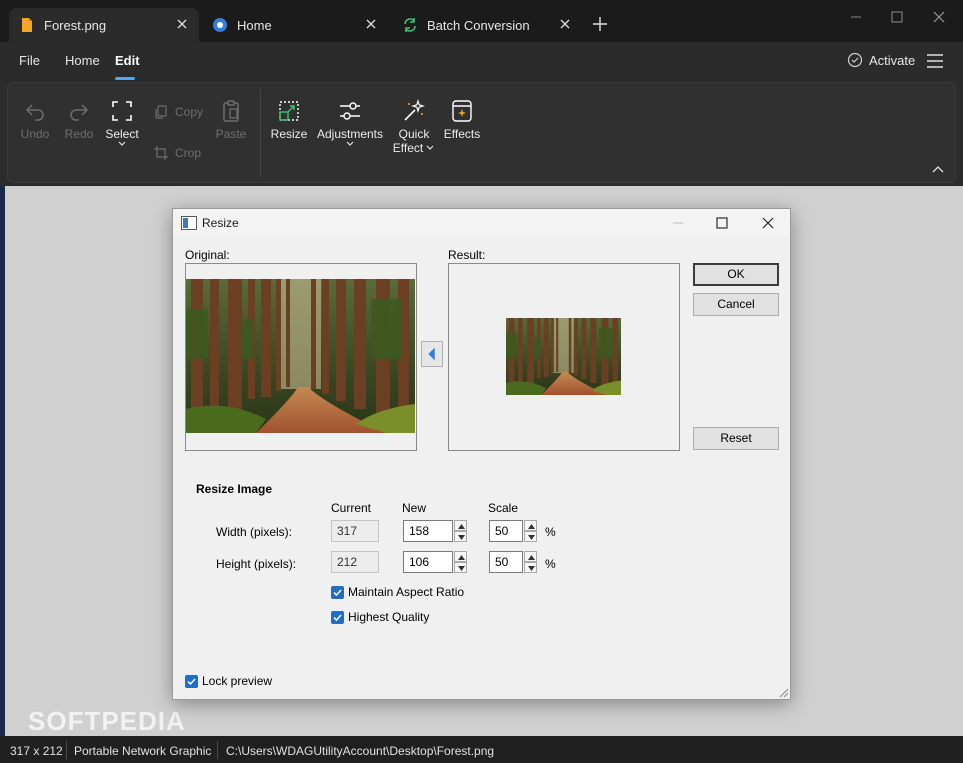 The height and width of the screenshot is (763, 963). I want to click on height-scale-stepper, so click(530, 562).